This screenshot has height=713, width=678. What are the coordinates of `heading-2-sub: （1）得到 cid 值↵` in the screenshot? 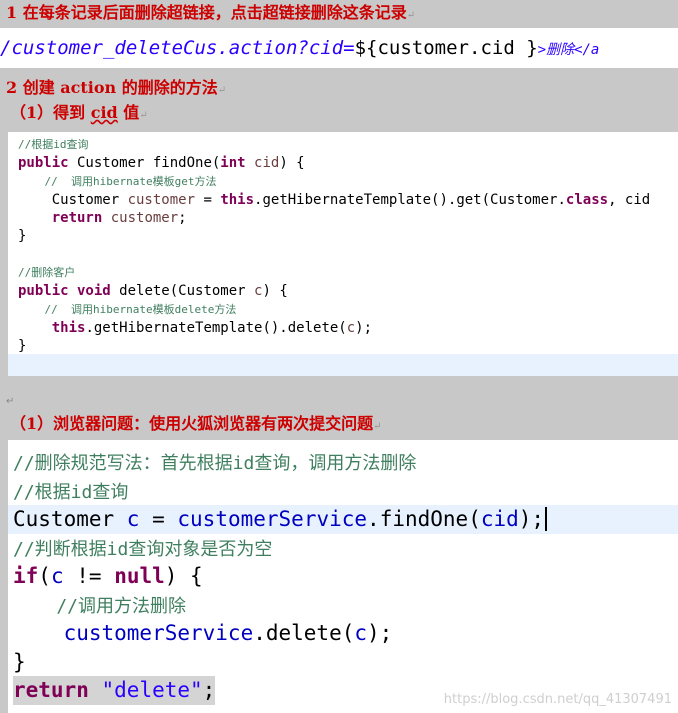 It's located at (79, 112).